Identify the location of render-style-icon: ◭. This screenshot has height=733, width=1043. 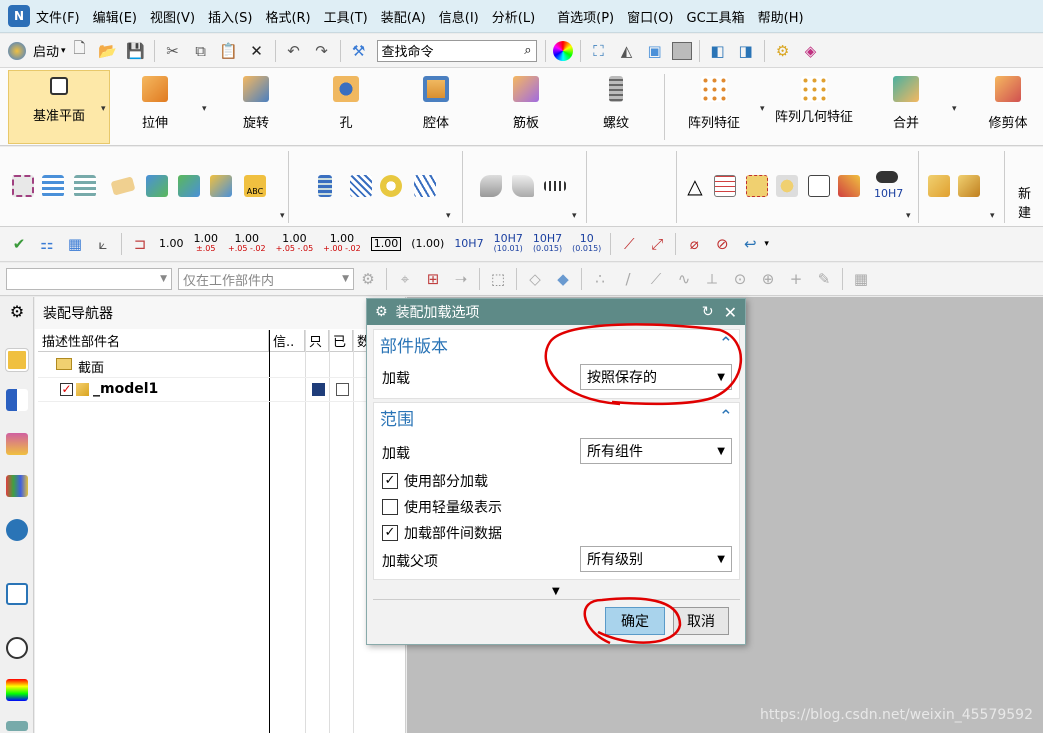
(627, 51).